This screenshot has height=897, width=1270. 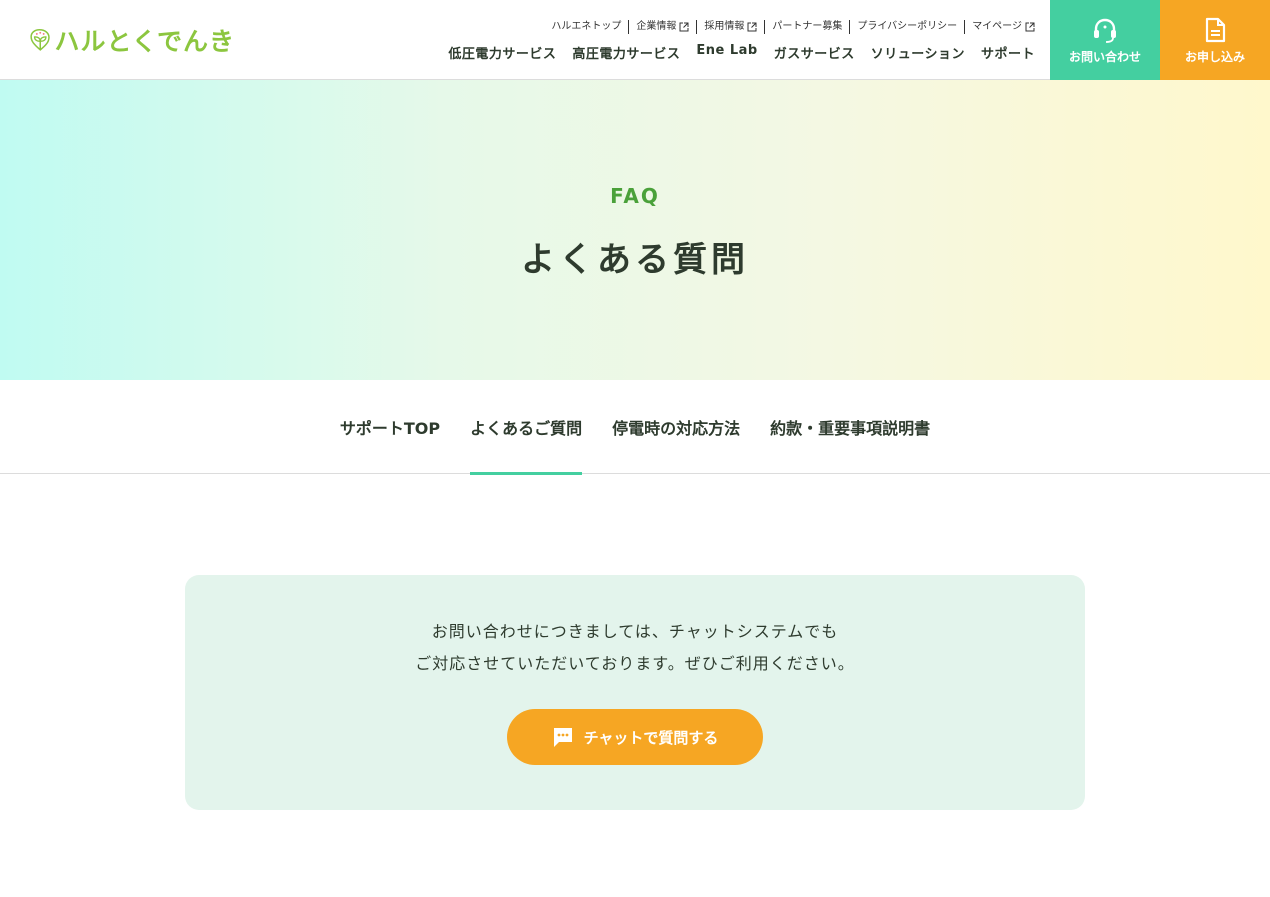 What do you see at coordinates (562, 737) in the screenshot?
I see `chat-bubble-icon` at bounding box center [562, 737].